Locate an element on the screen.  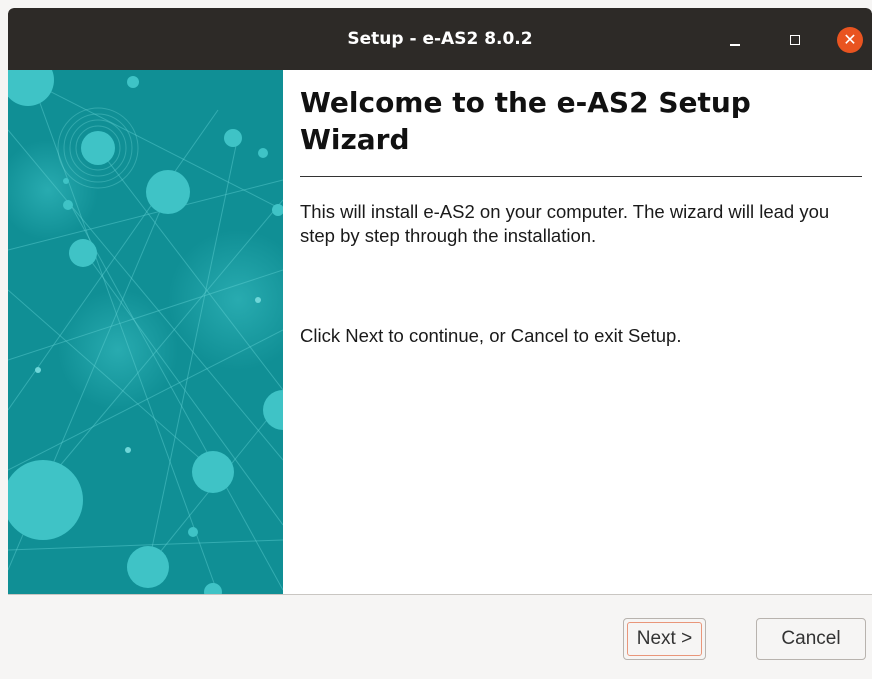
page-title: Welcome to the e-AS2 Setup Wizard is located at coordinates (525, 121).